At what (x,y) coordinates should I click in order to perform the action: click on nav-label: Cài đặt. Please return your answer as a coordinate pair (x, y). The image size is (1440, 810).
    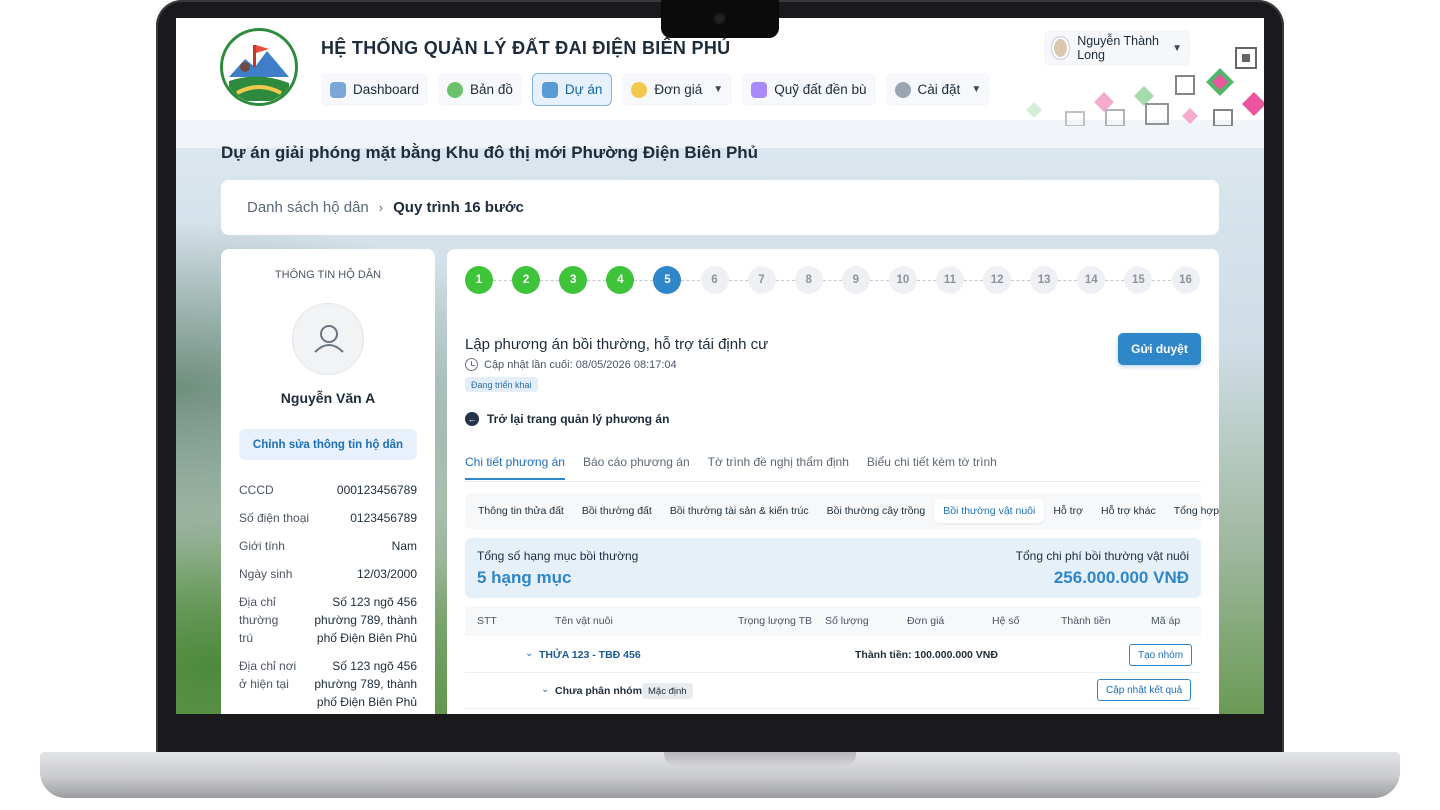
    Looking at the image, I should click on (939, 89).